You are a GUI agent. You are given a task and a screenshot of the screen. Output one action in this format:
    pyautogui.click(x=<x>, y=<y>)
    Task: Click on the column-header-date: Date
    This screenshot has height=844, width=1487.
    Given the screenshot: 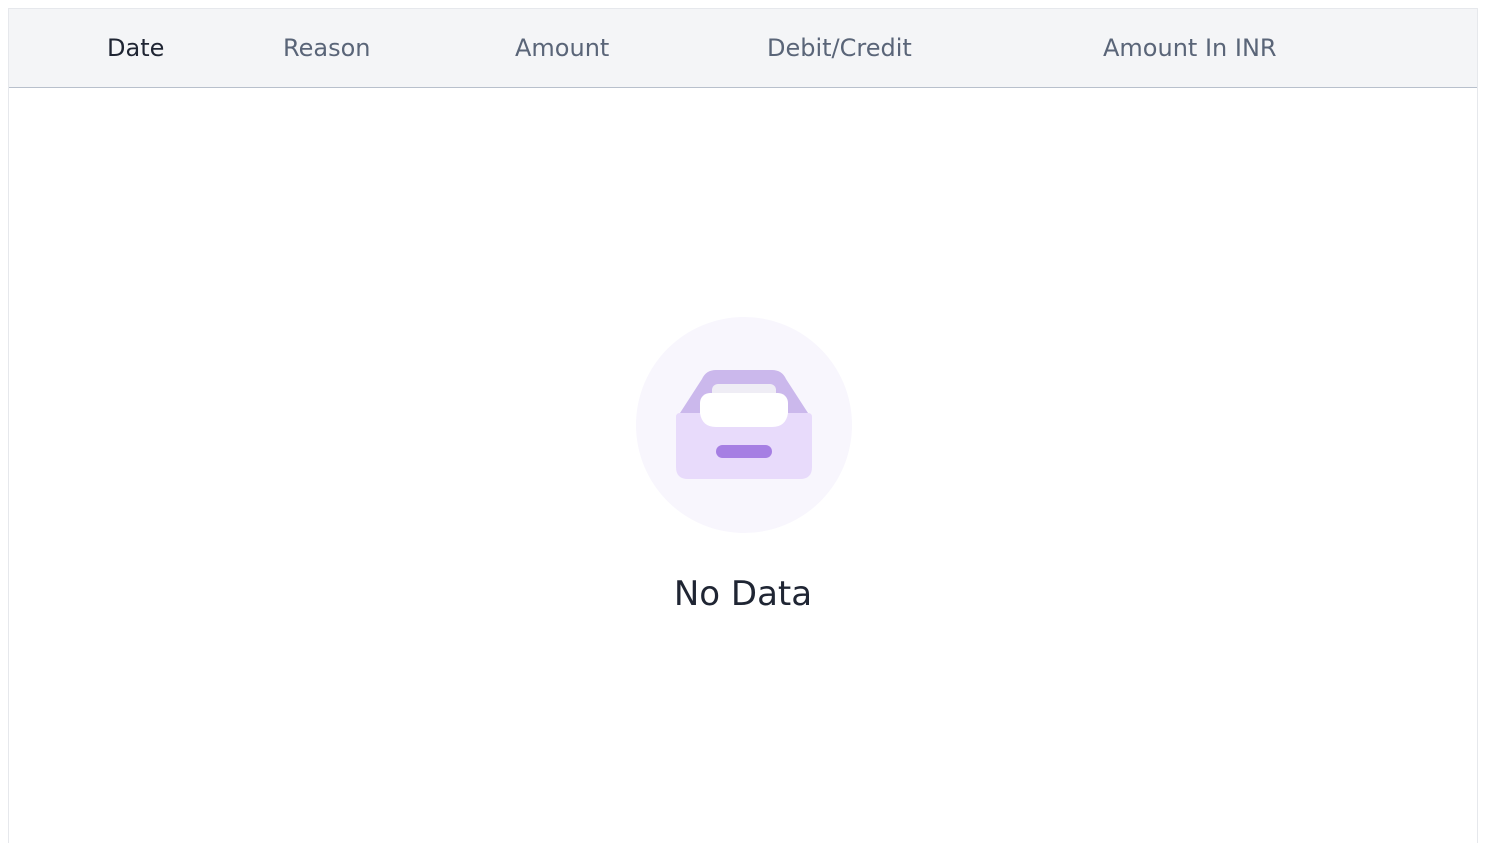 What is the action you would take?
    pyautogui.click(x=135, y=48)
    